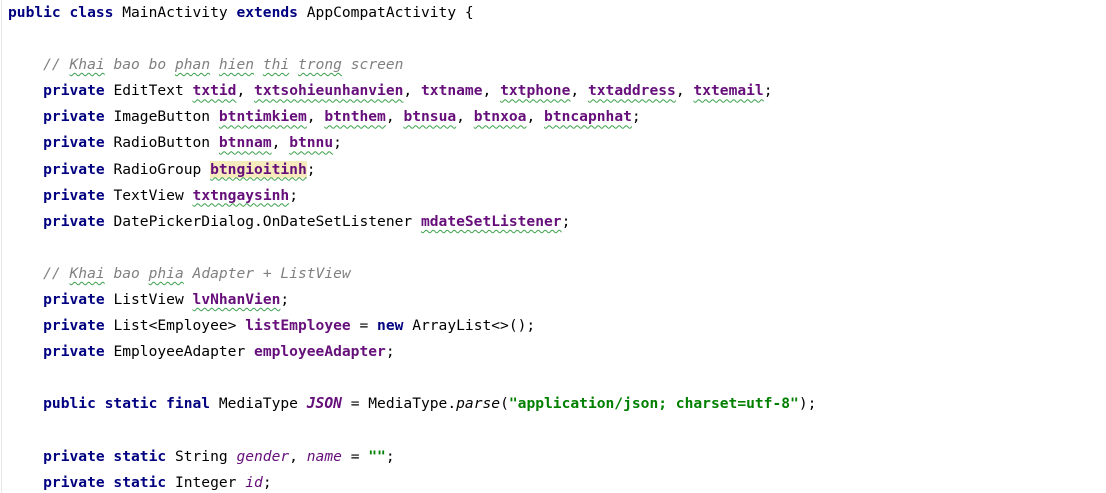 The width and height of the screenshot is (1106, 493). I want to click on code-token: = MediaType., so click(399, 404).